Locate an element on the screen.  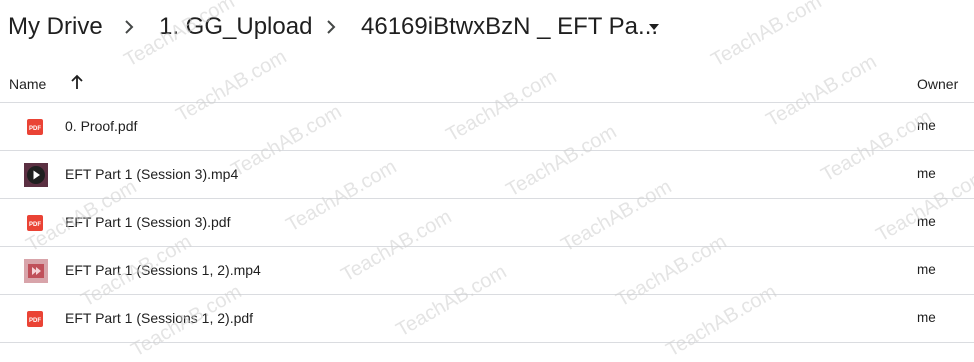
file-row: PDF 0. Proof.pdf me is located at coordinates (487, 127).